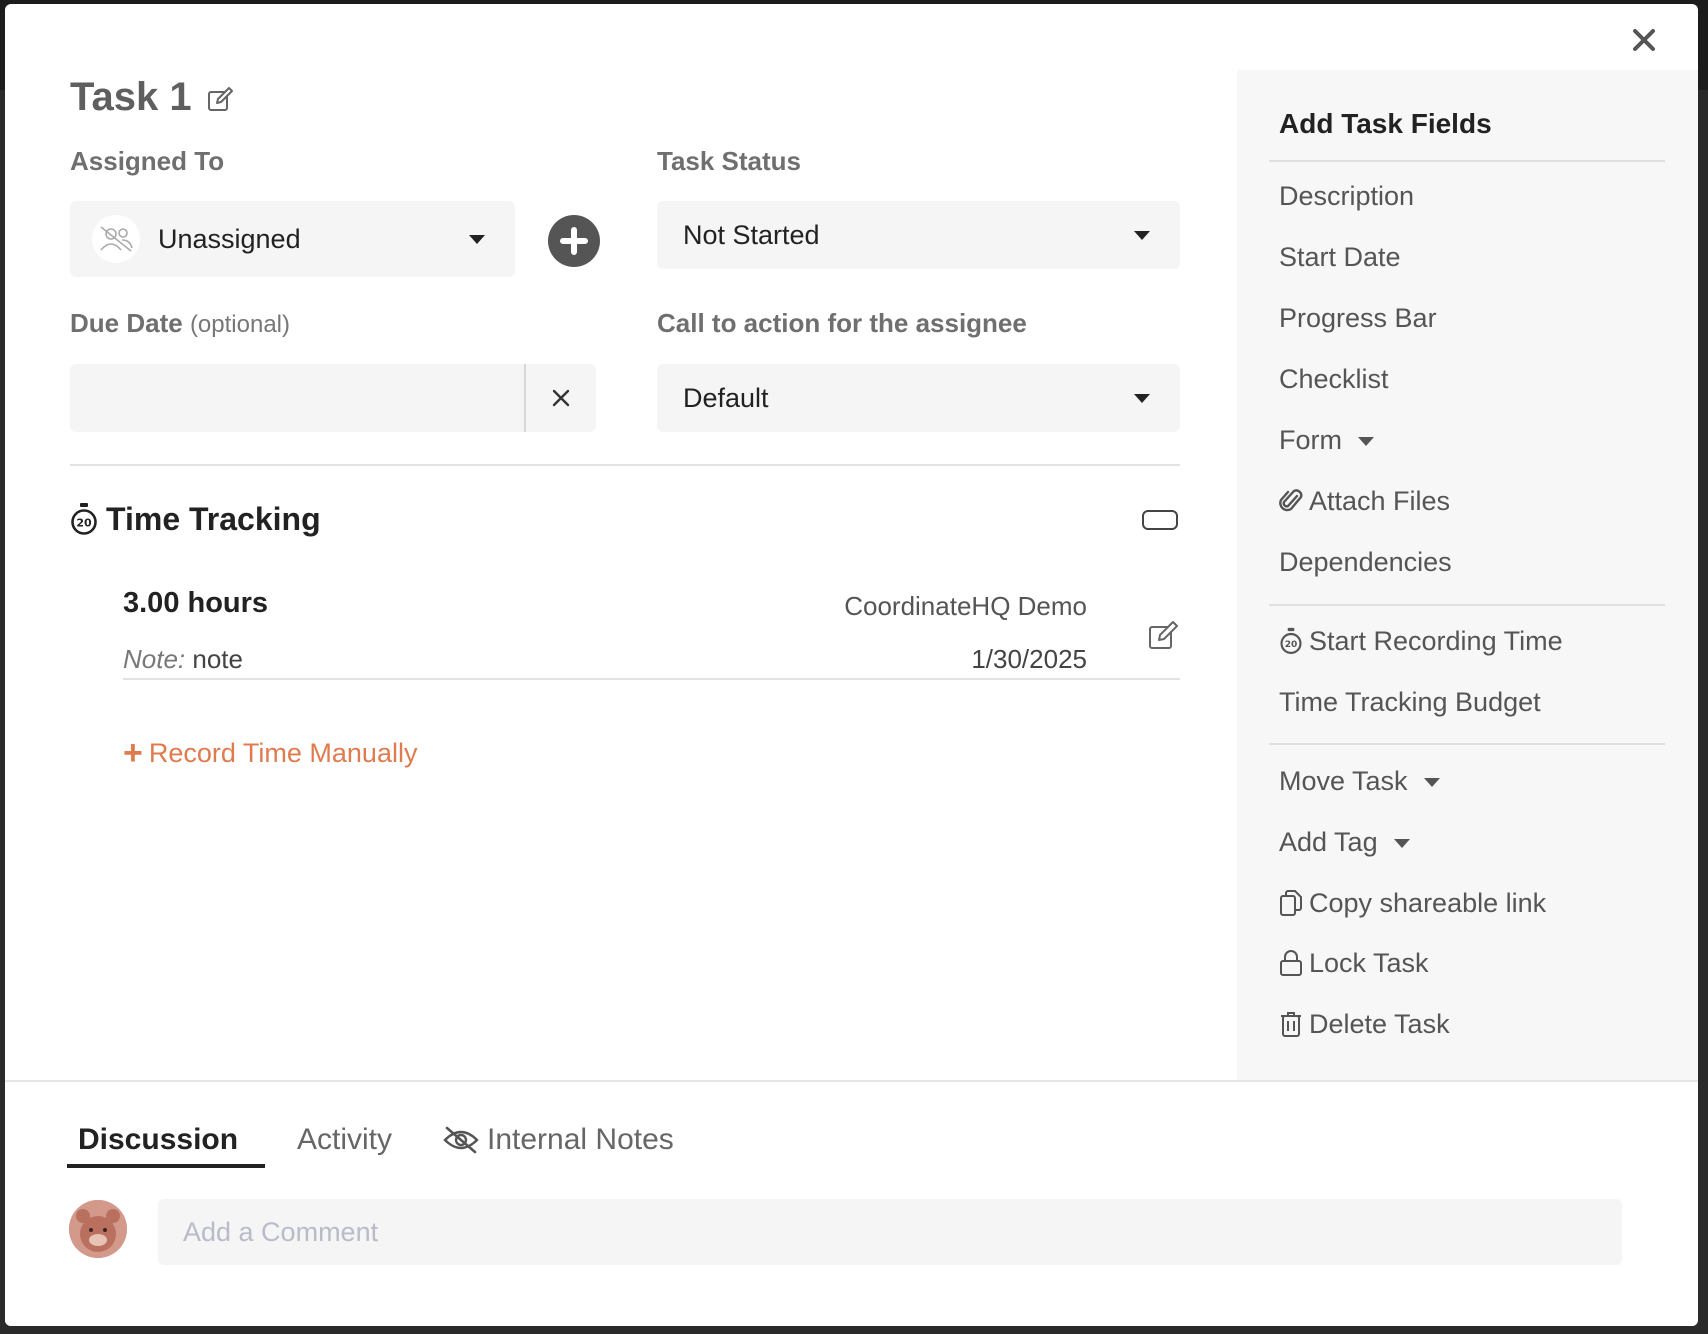 This screenshot has width=1708, height=1334. I want to click on edit-title-button, so click(220, 100).